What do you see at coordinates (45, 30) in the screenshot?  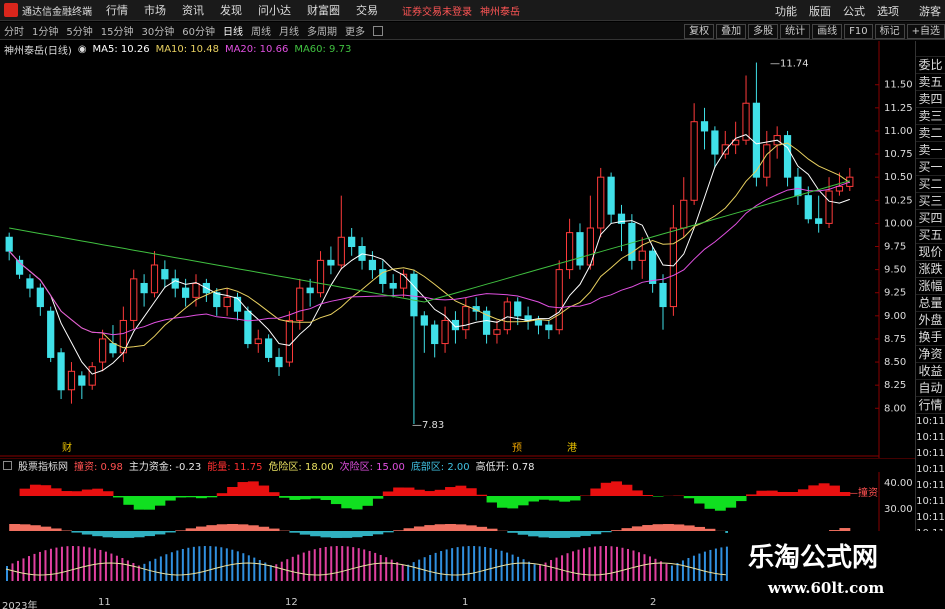 I see `period-1min: 1分钟` at bounding box center [45, 30].